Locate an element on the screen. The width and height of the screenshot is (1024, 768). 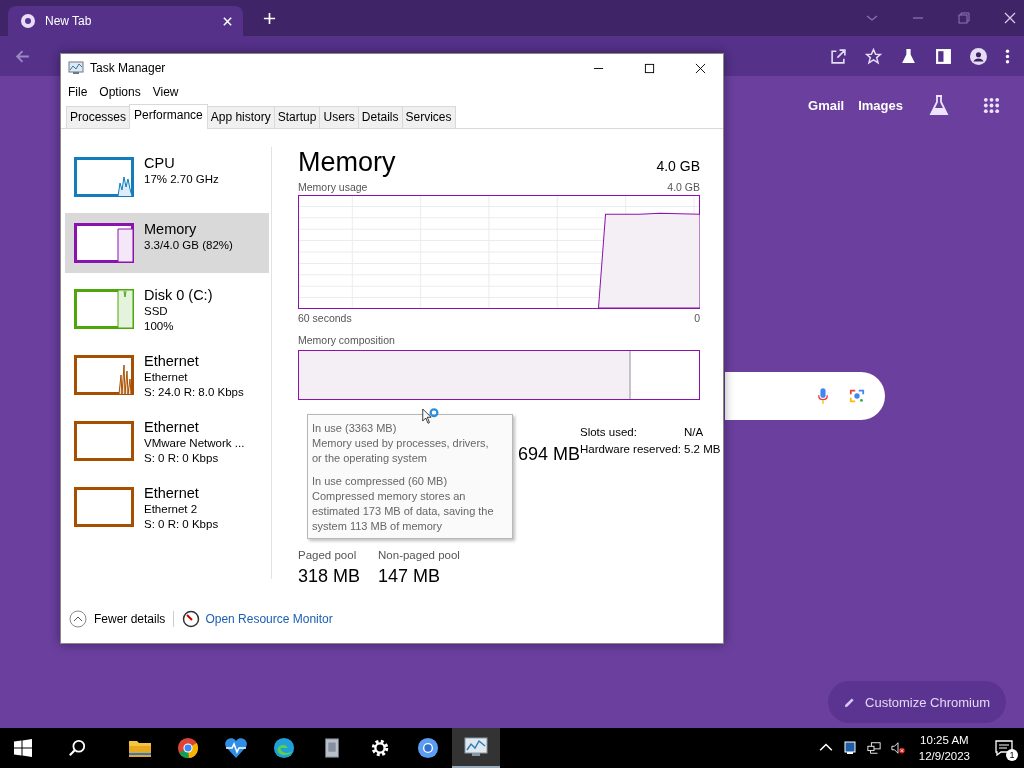
monitor-icon is located at coordinates (849, 748).